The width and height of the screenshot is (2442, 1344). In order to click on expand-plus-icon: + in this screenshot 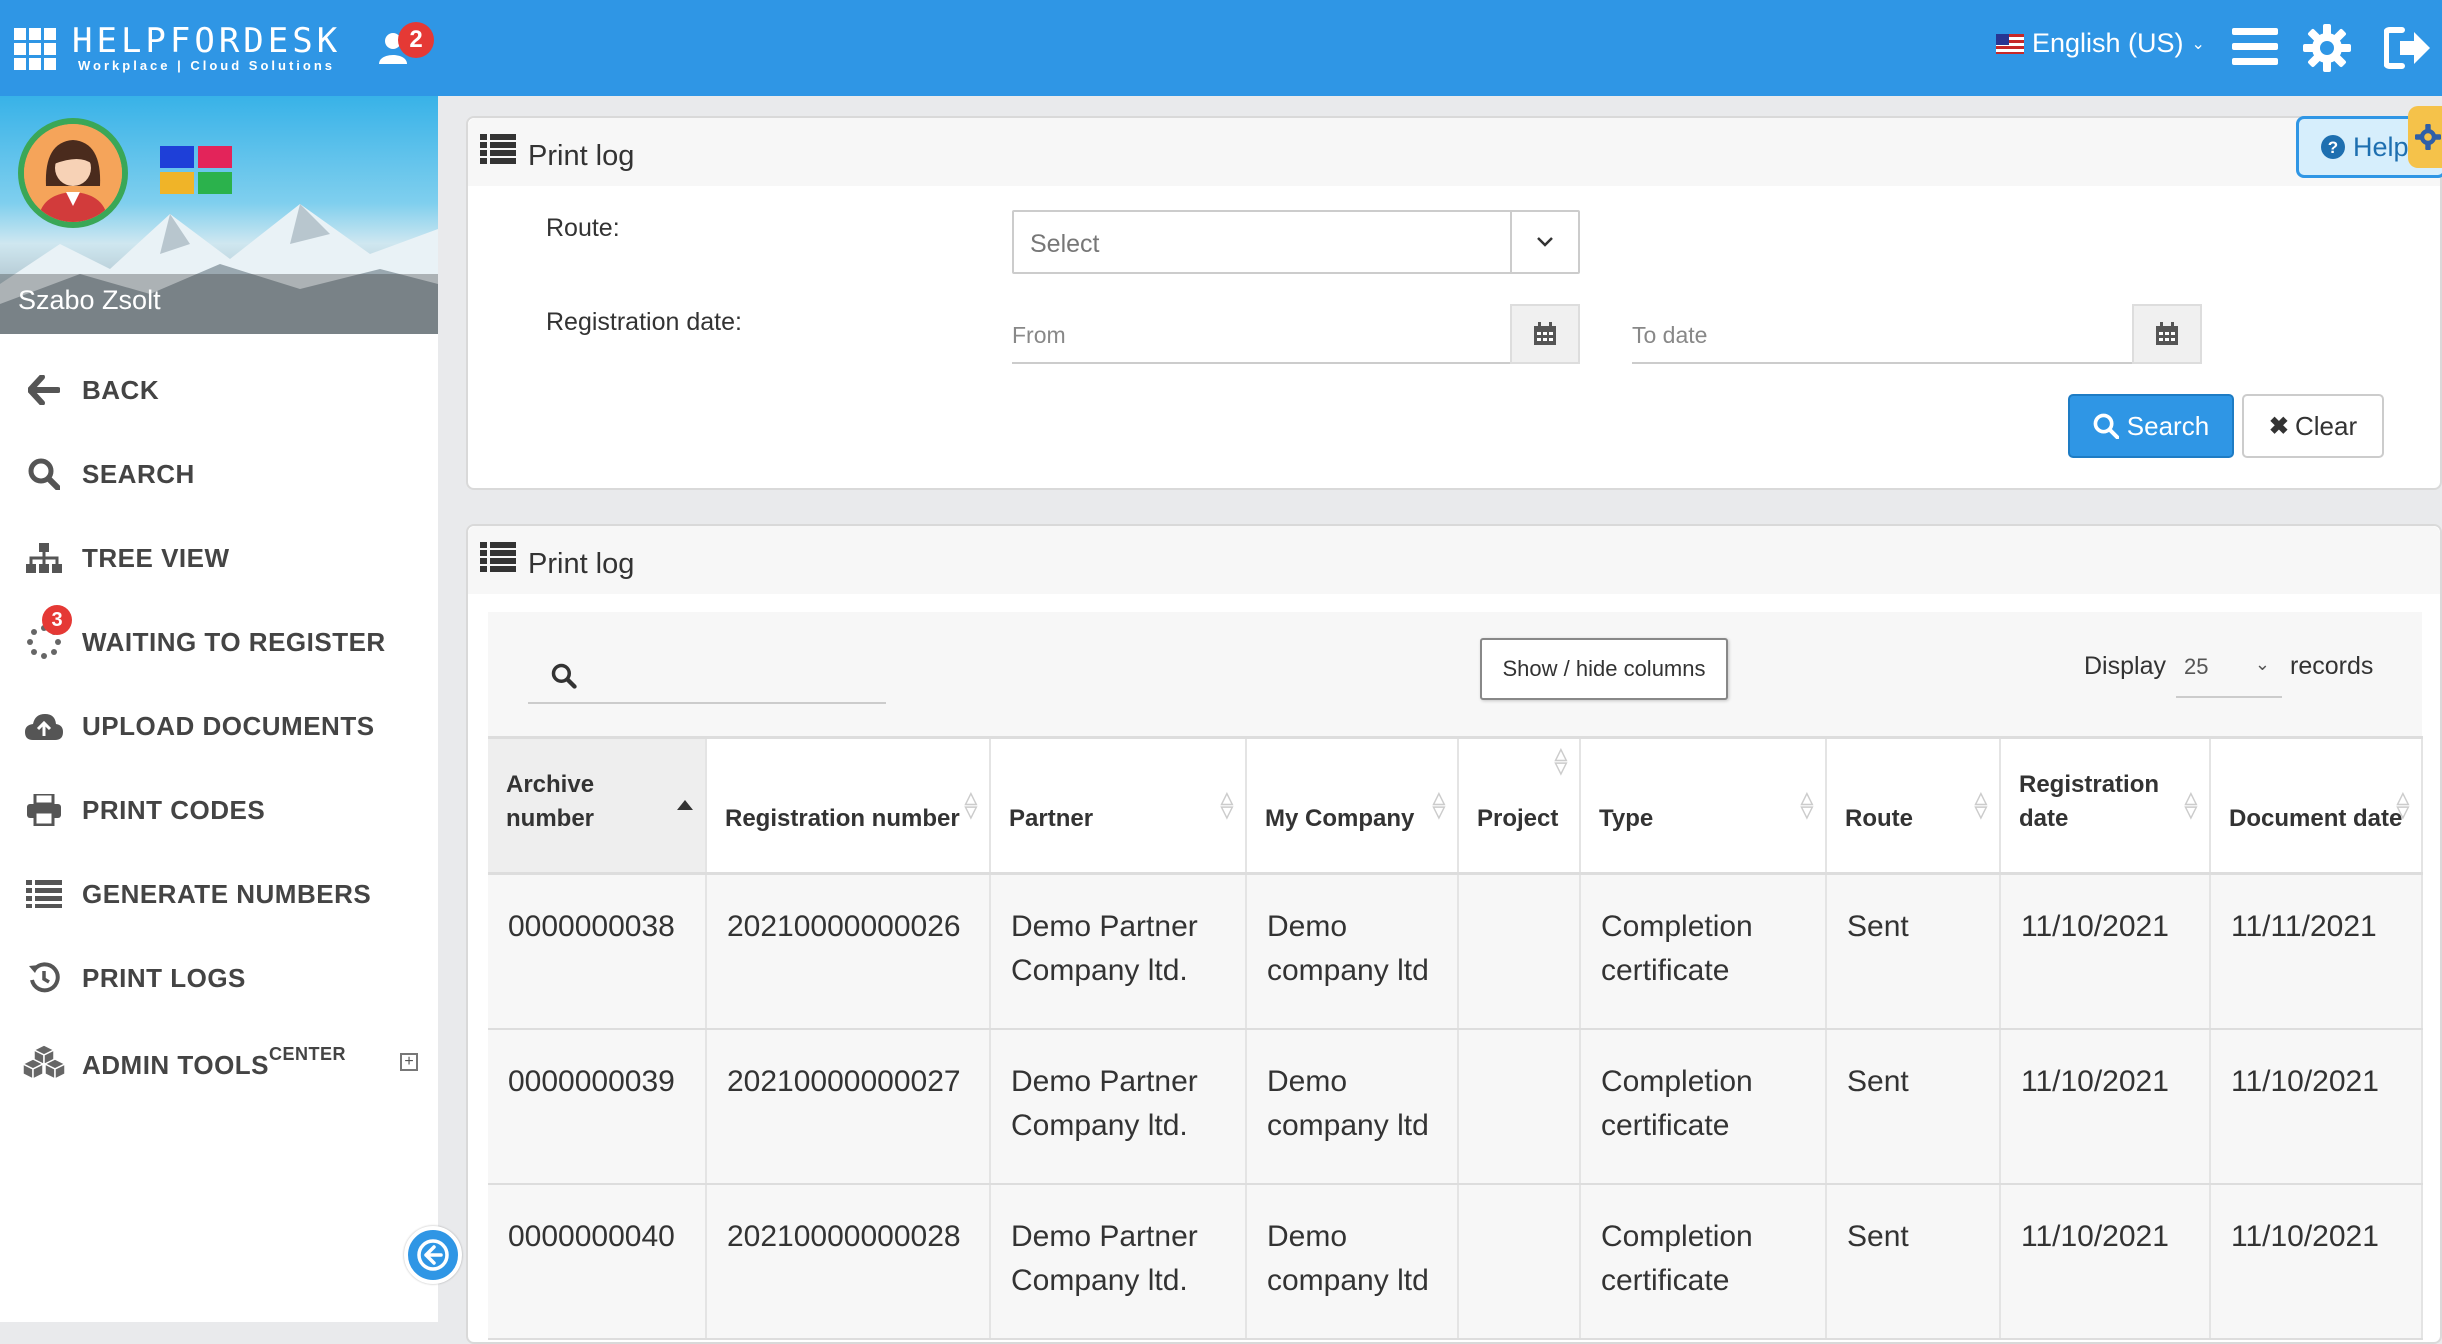, I will do `click(409, 1062)`.